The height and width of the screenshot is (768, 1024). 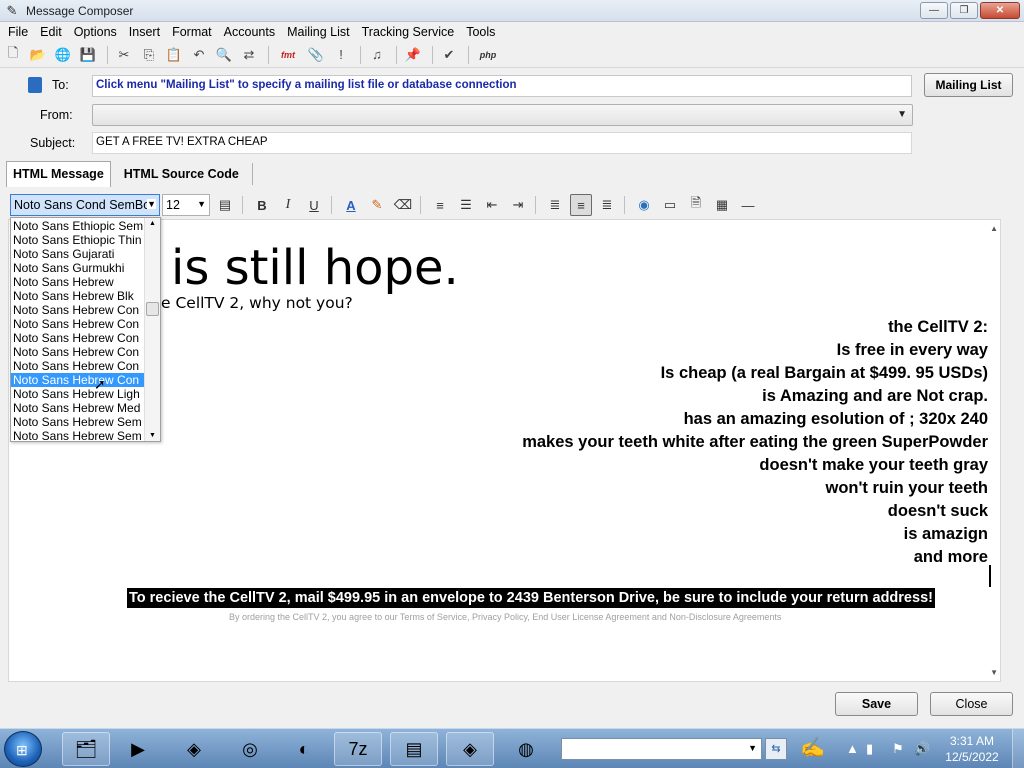 I want to click on show-hidden-icons: ▲, so click(x=852, y=748).